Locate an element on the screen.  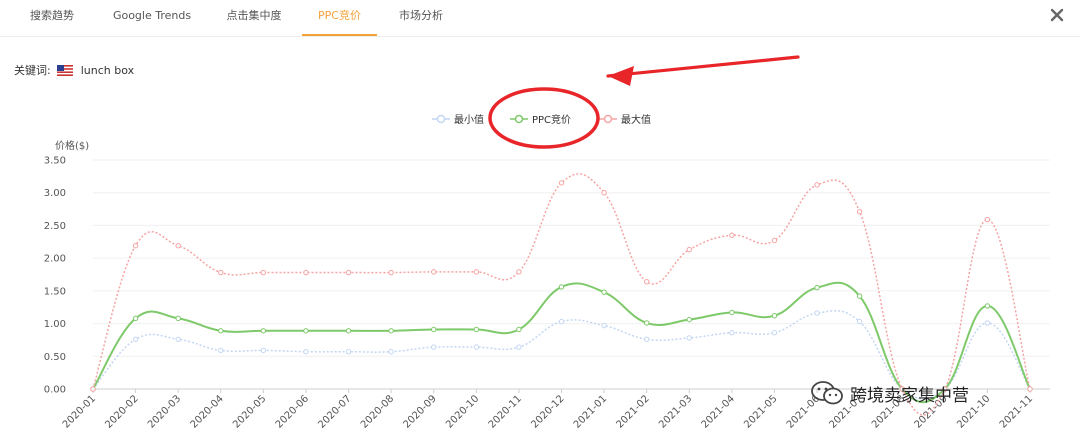
x-tick-label: 2020-02 is located at coordinates (121, 411).